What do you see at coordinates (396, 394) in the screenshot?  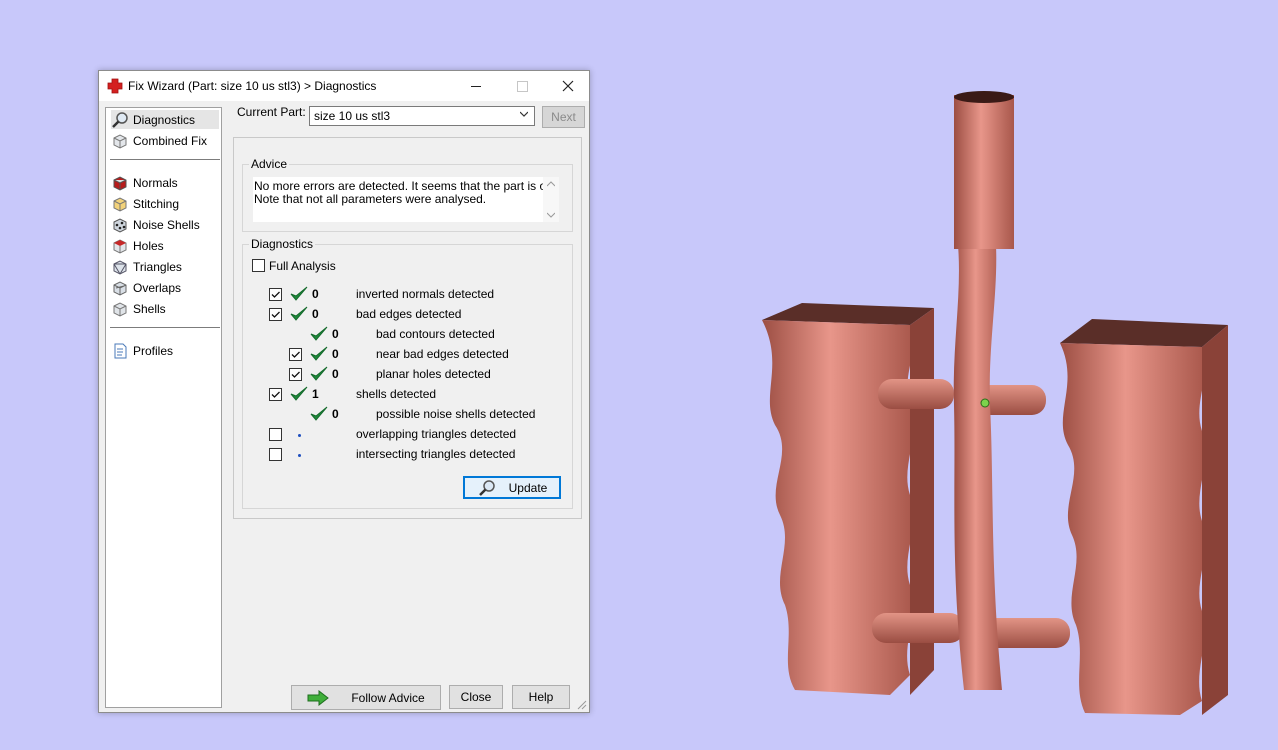 I see `diagnostic-label: shells detected` at bounding box center [396, 394].